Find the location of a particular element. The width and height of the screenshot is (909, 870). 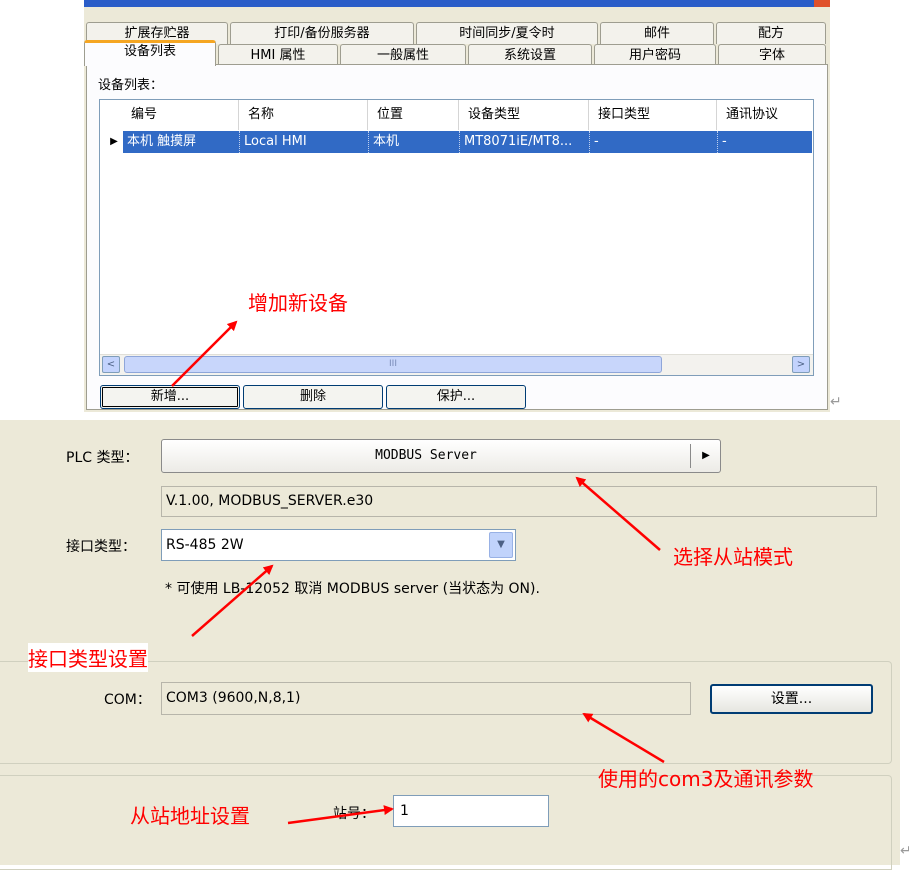

chevron-down-icon: ▼ is located at coordinates (501, 545).